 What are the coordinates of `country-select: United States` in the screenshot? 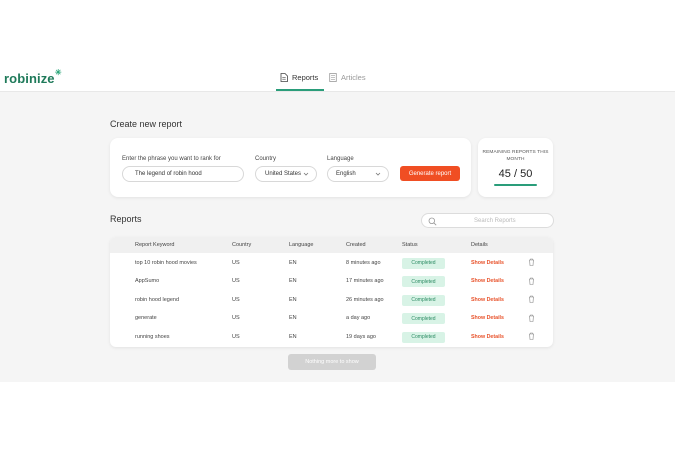 It's located at (286, 174).